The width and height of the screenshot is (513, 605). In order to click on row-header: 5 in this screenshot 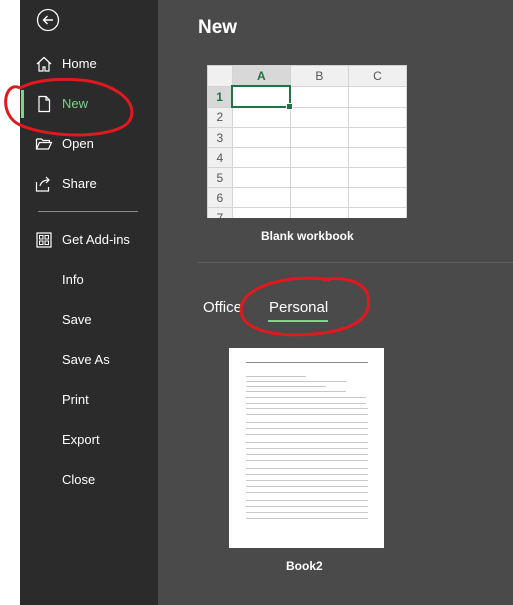, I will do `click(220, 177)`.